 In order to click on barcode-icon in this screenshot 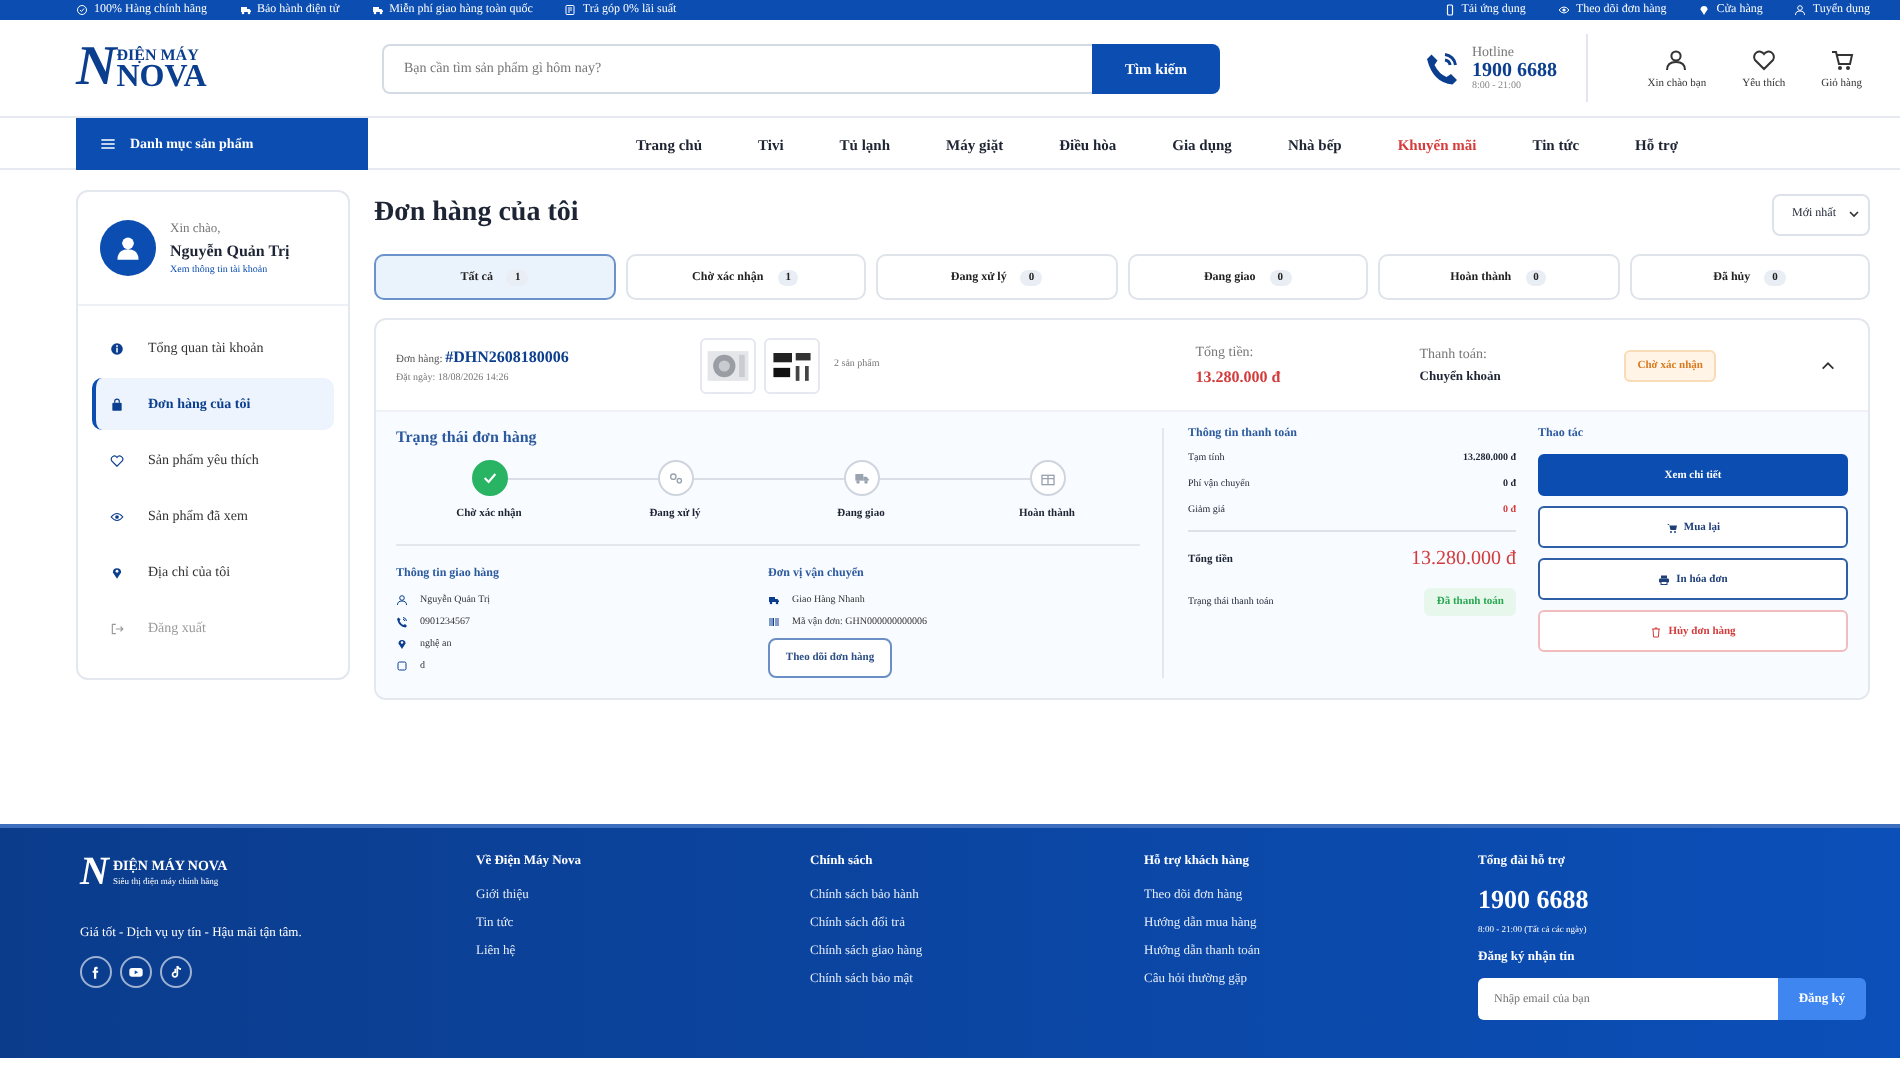, I will do `click(774, 622)`.